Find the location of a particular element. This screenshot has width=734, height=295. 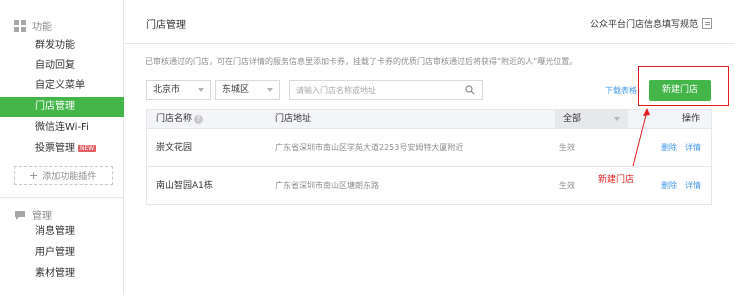

store-search is located at coordinates (386, 90).